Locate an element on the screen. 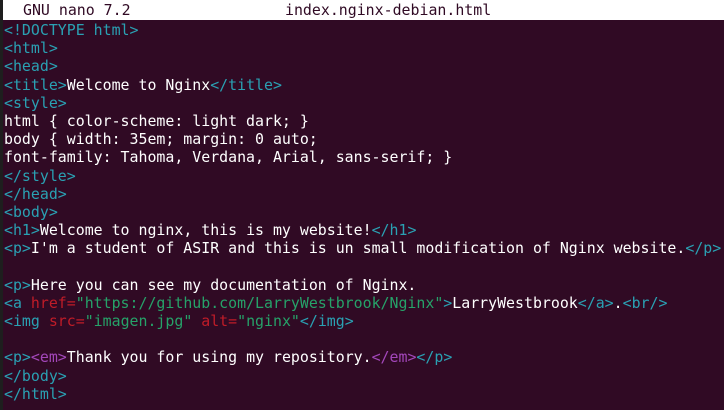 The width and height of the screenshot is (724, 410). code-token-em: <em> is located at coordinates (48, 357).